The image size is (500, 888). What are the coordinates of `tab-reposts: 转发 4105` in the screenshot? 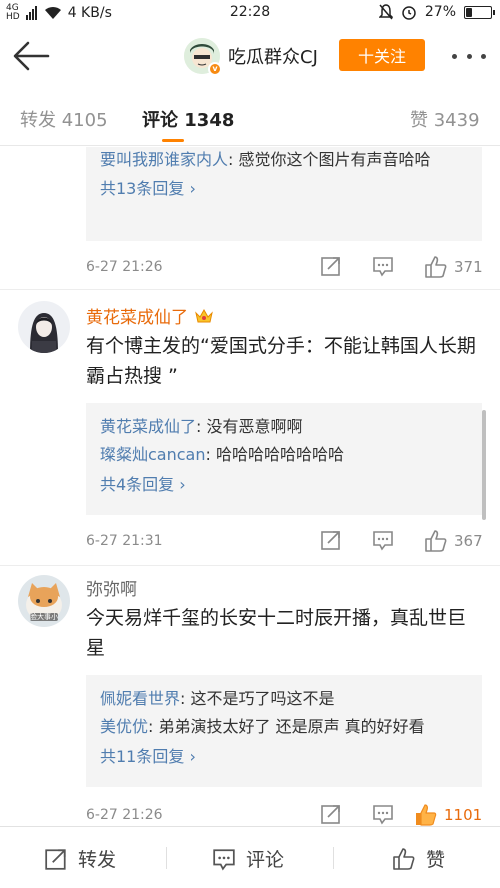 It's located at (64, 119).